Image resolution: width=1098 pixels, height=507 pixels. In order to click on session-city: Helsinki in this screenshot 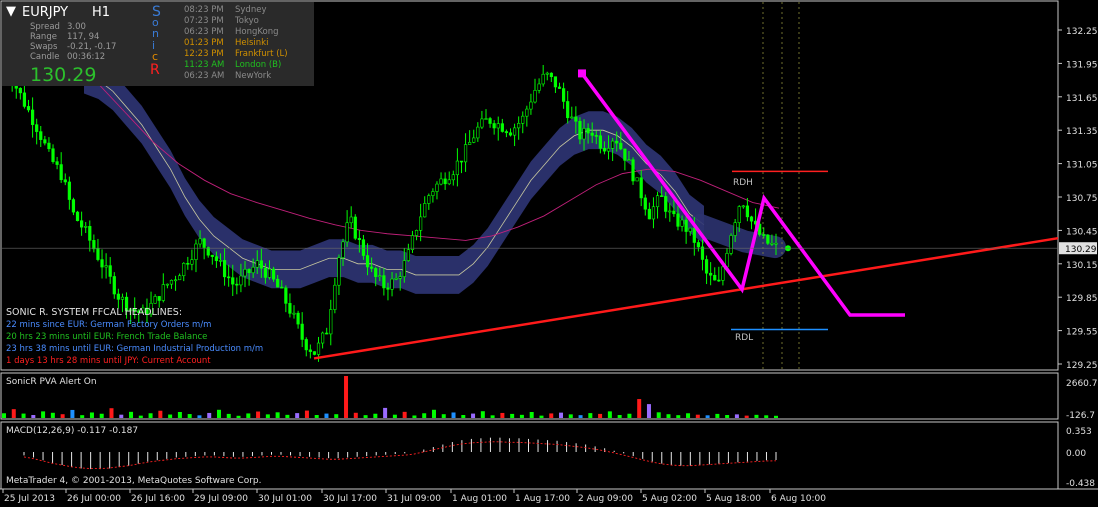, I will do `click(252, 43)`.